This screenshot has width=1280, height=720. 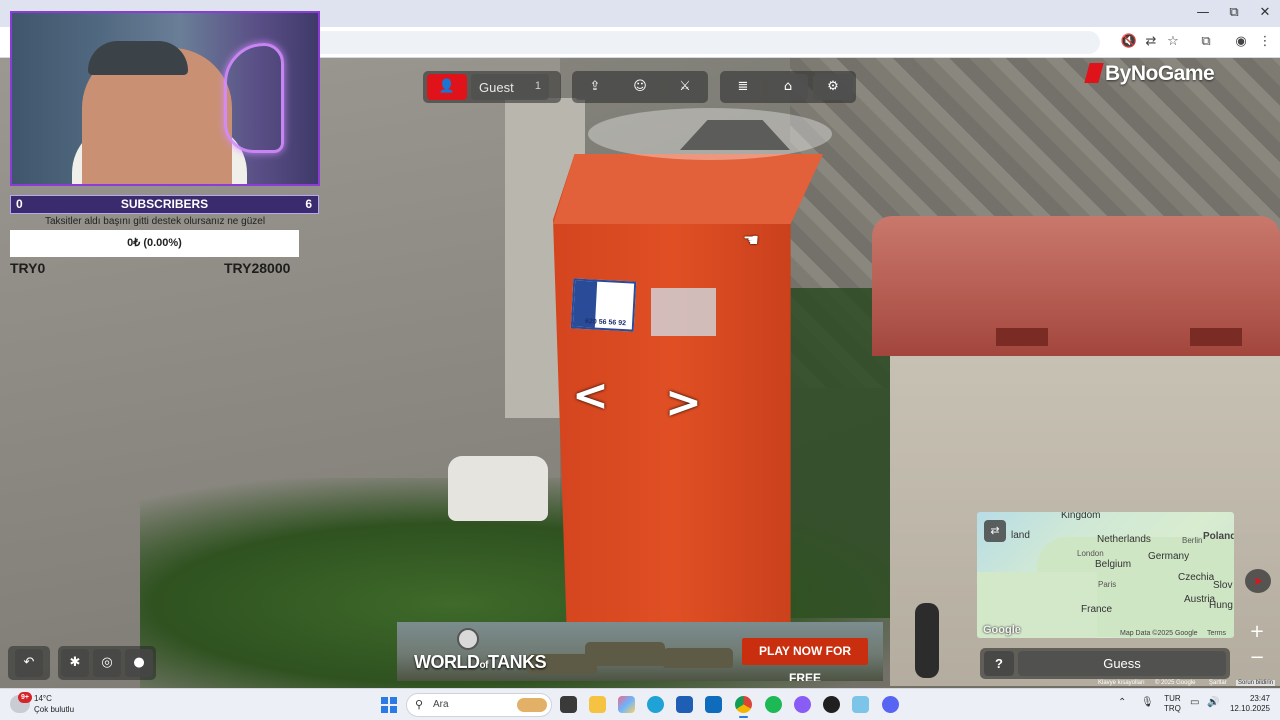 What do you see at coordinates (1151, 42) in the screenshot?
I see `translate-icon: ⇄` at bounding box center [1151, 42].